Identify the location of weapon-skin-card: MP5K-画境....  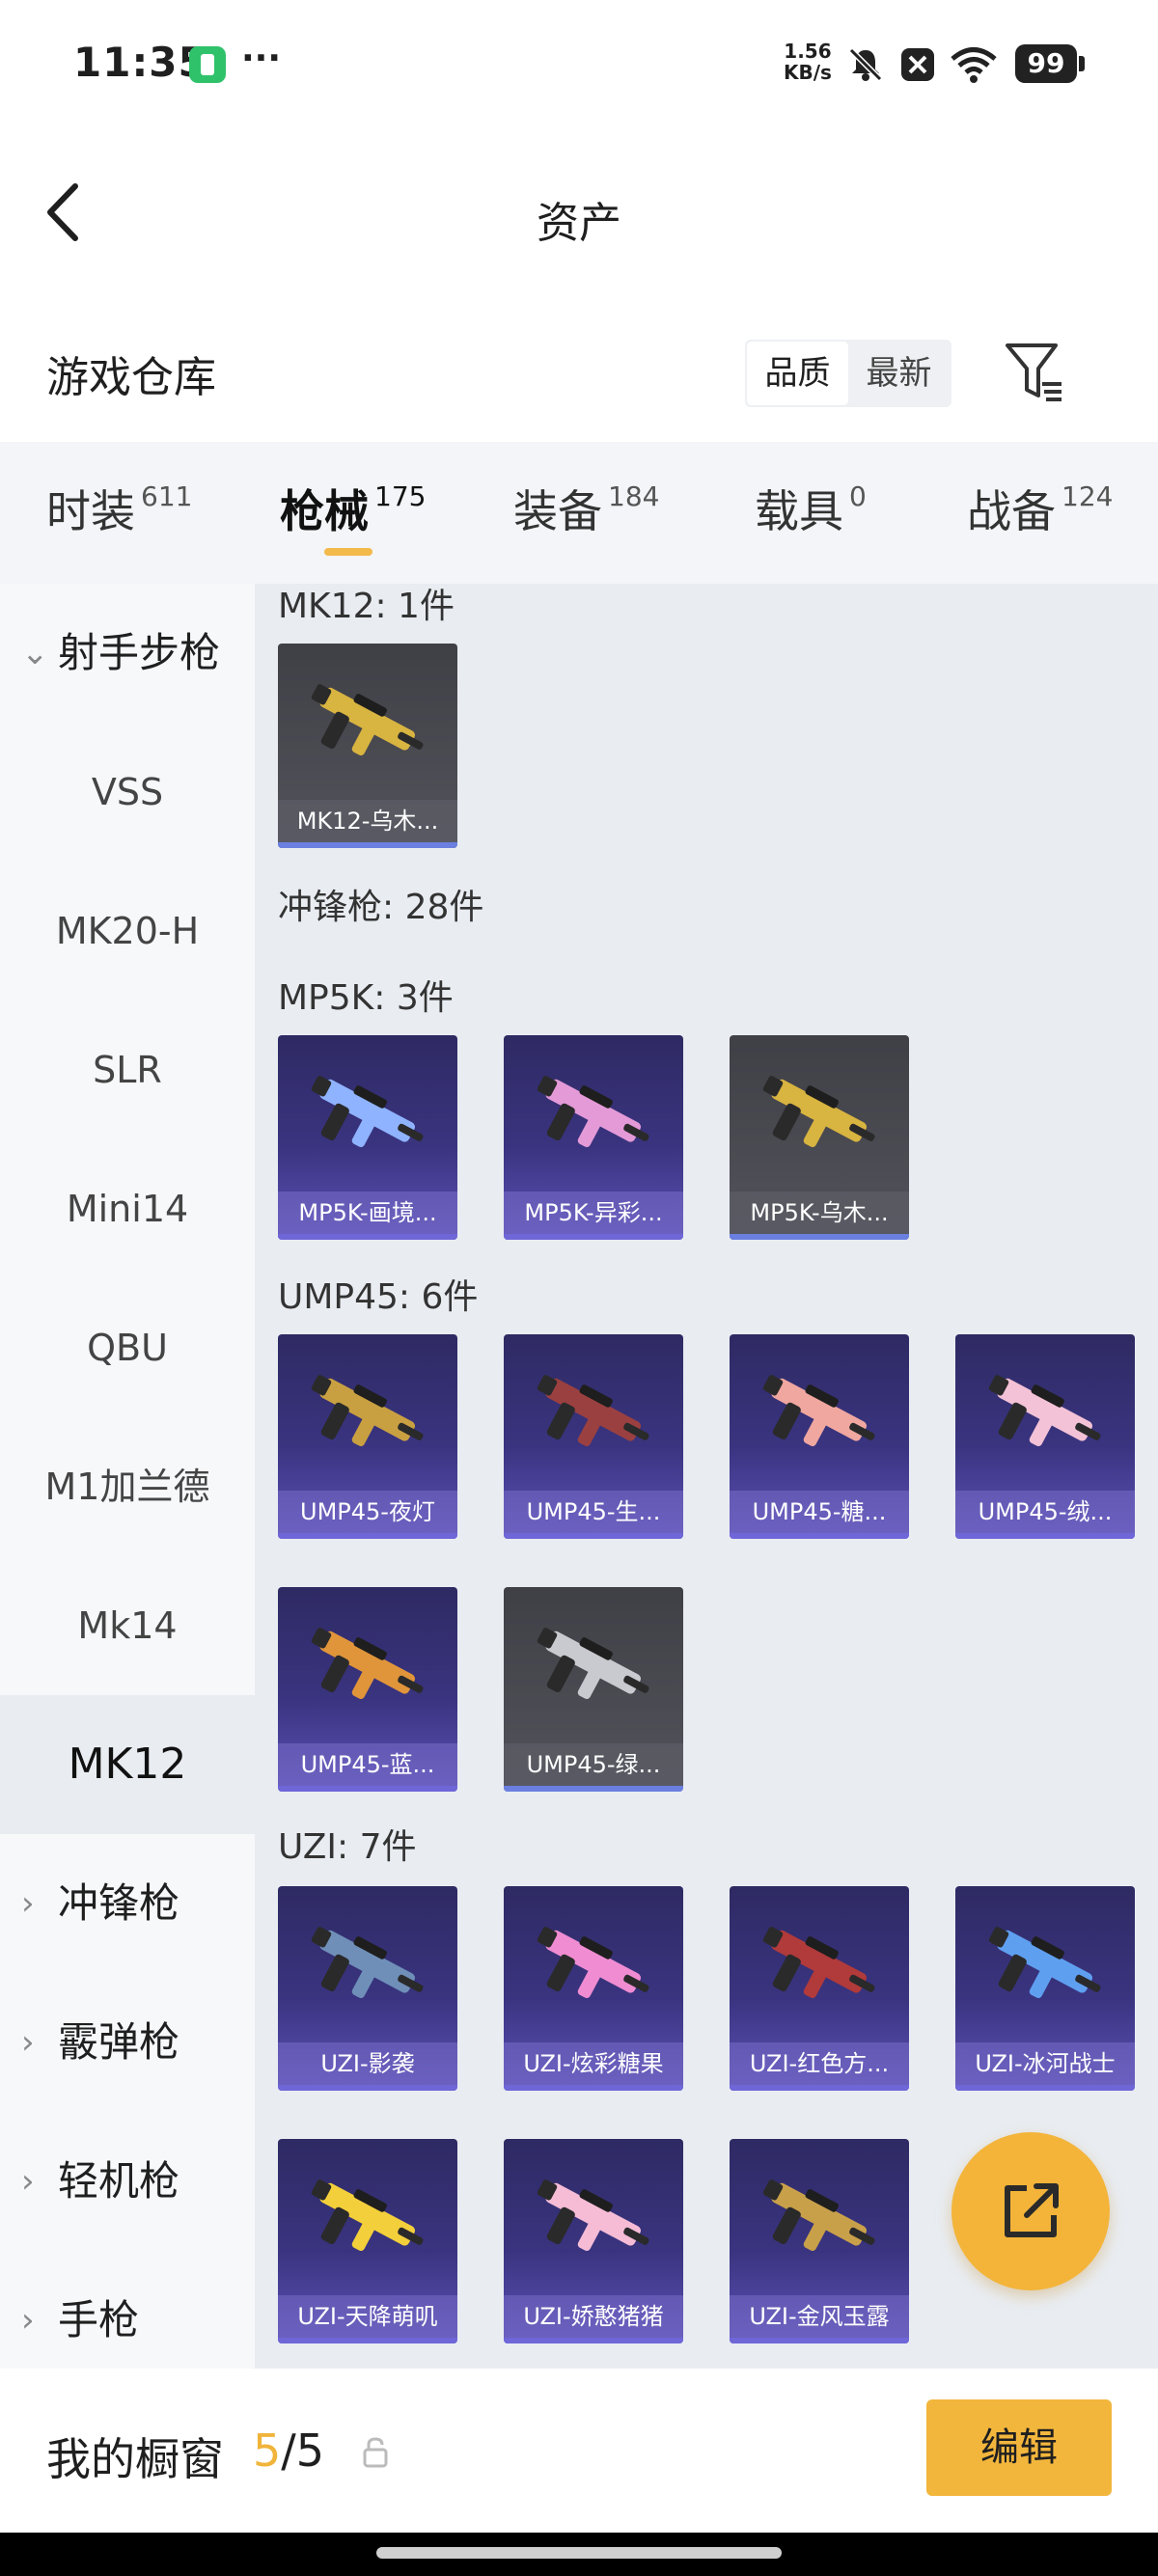
(367, 1138).